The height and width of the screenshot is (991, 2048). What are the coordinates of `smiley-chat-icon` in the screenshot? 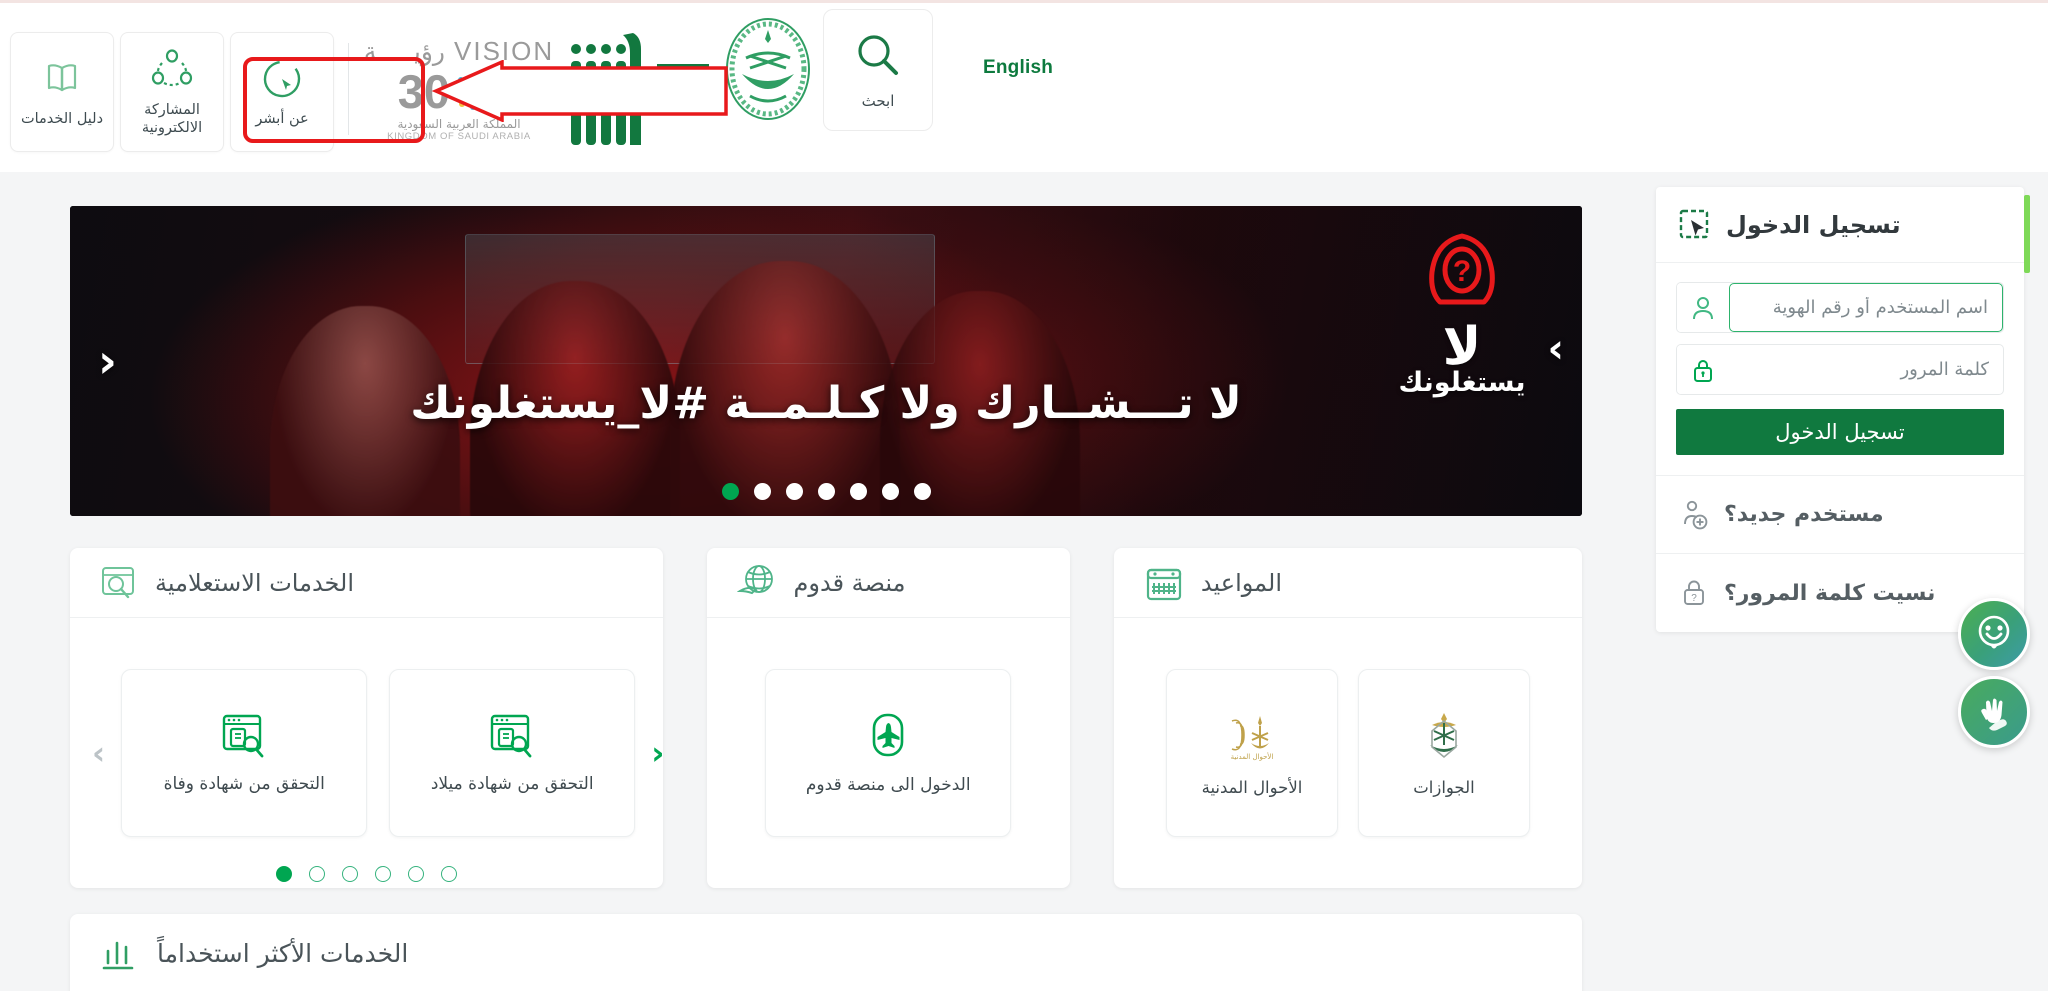 It's located at (1994, 632).